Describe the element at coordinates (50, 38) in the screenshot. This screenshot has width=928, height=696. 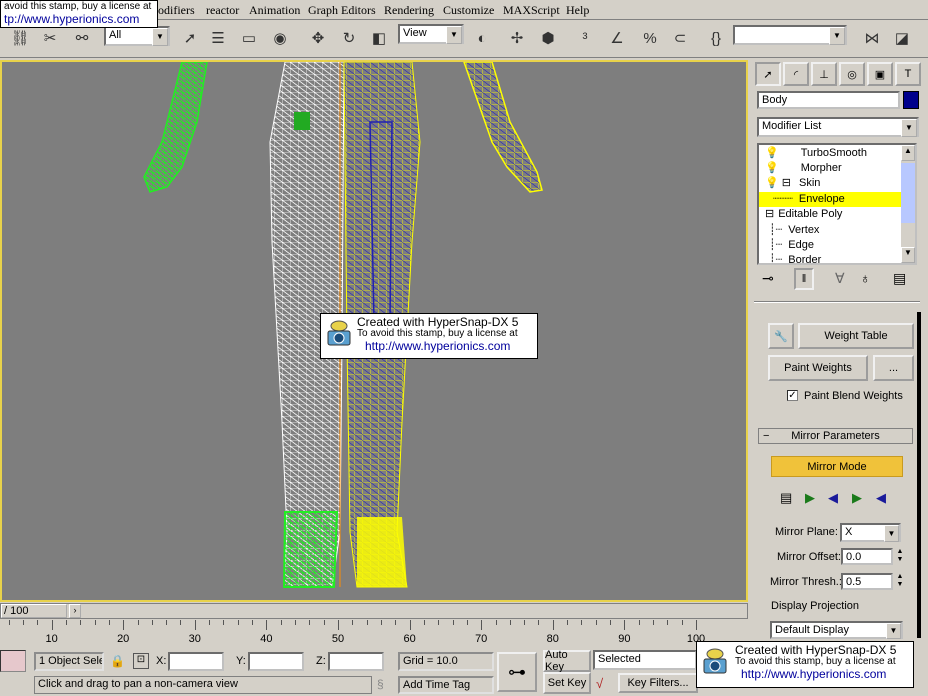
I see `unlink-icon: ✂` at that location.